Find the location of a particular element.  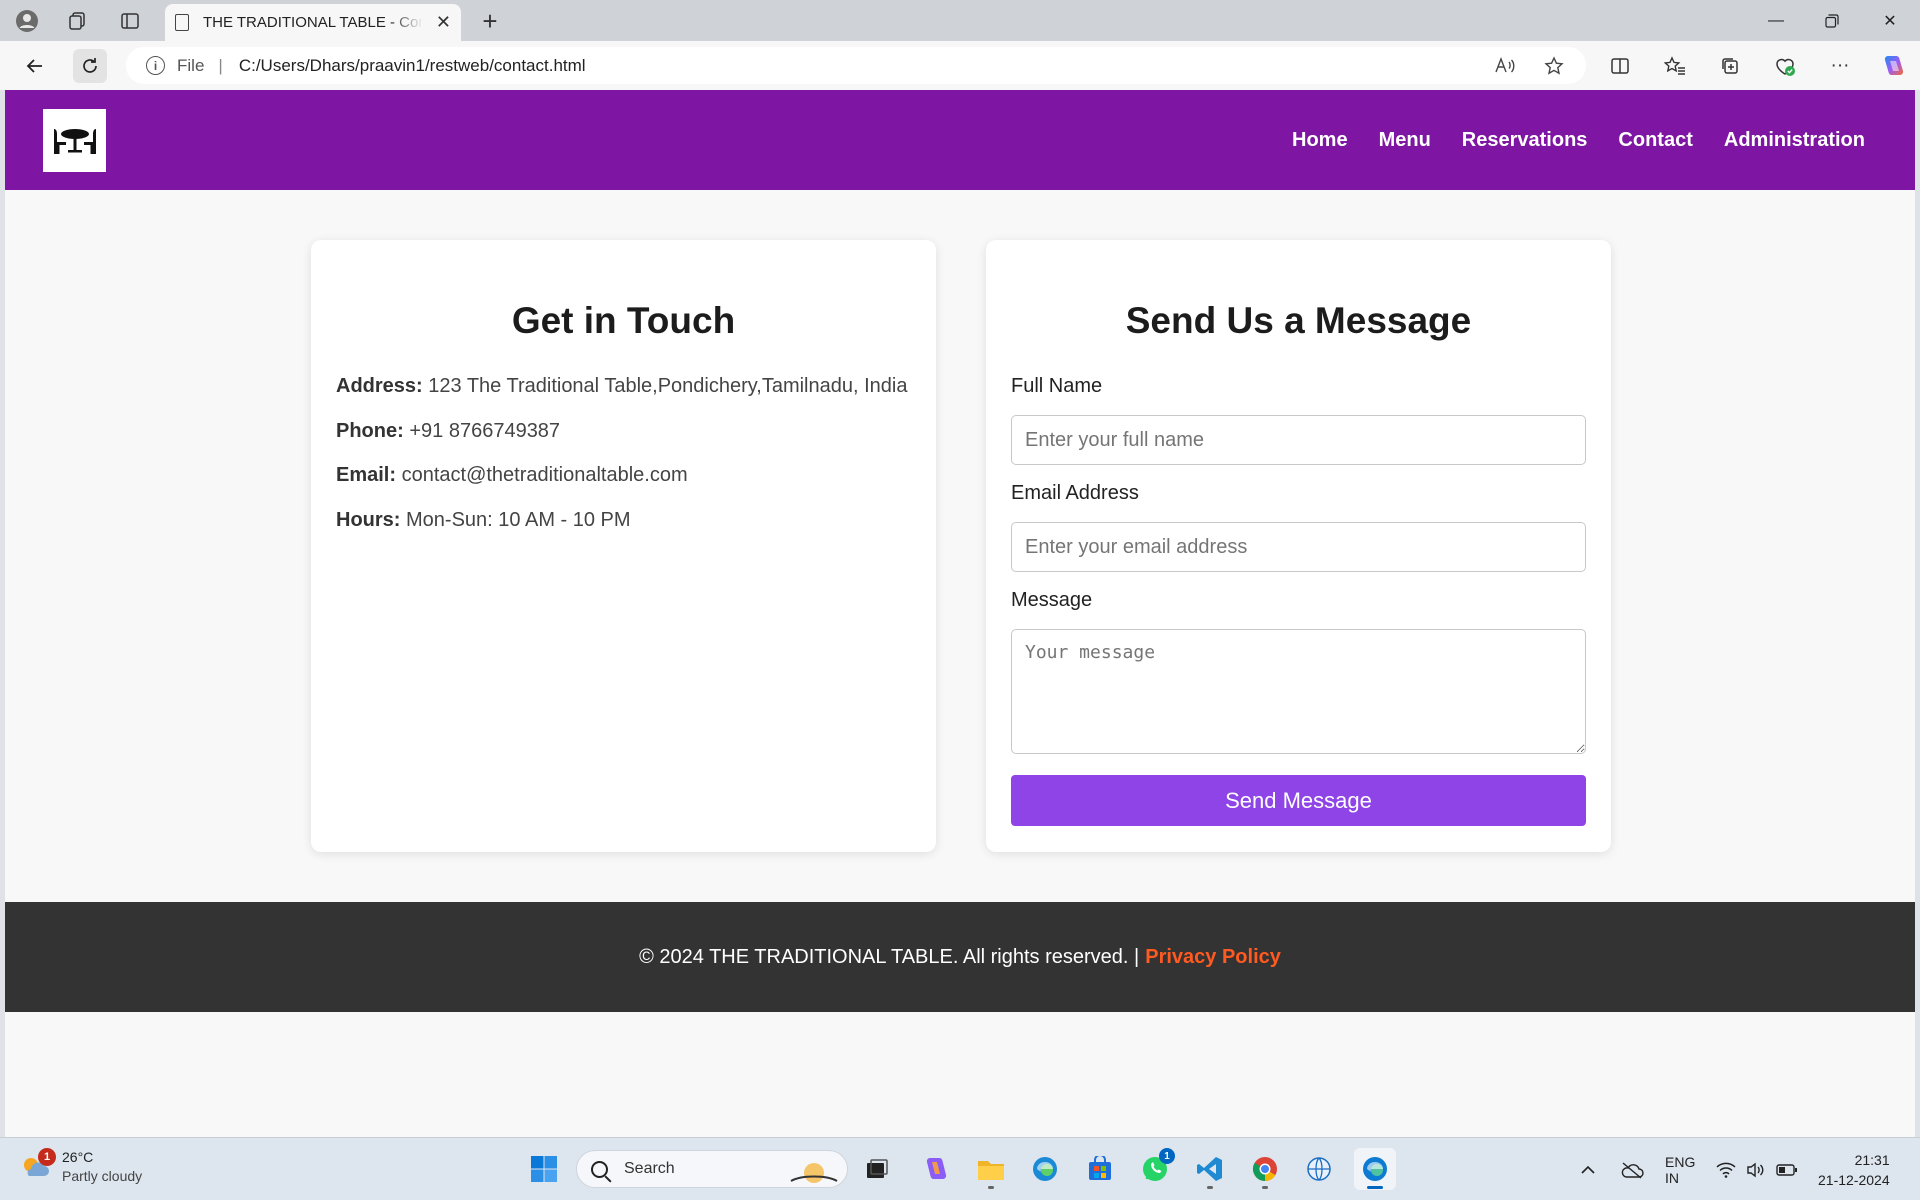

dining-table-icon is located at coordinates (74, 141).